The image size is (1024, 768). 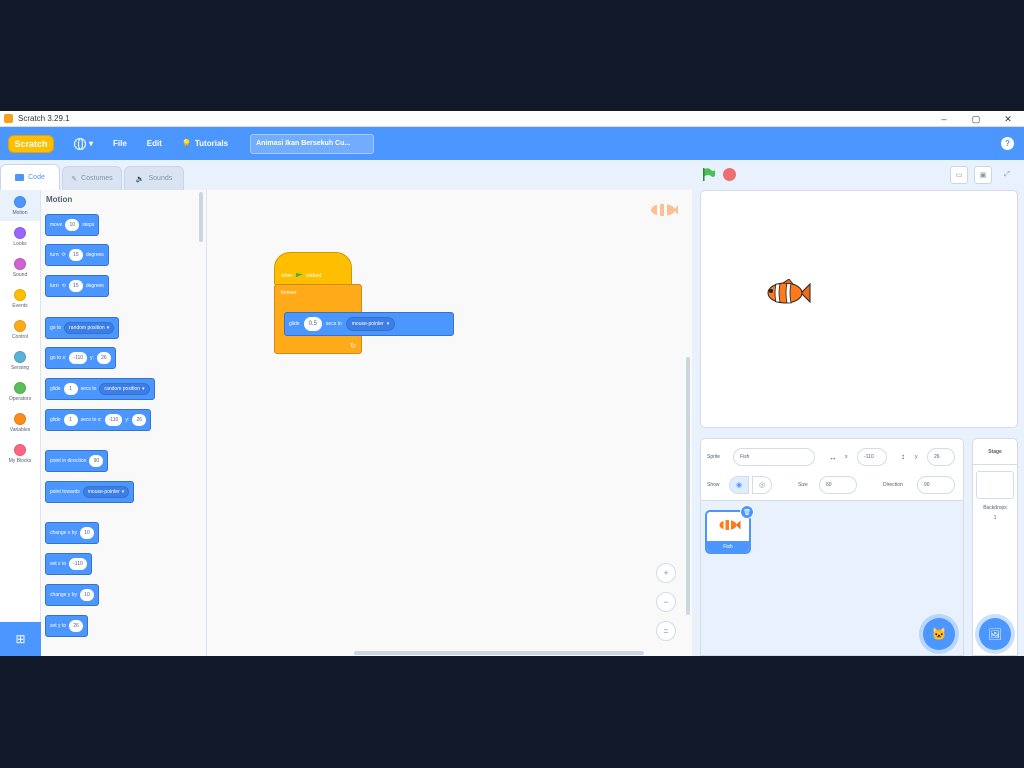 I want to click on tutorials-menu: 💡 Tutorials, so click(x=205, y=143).